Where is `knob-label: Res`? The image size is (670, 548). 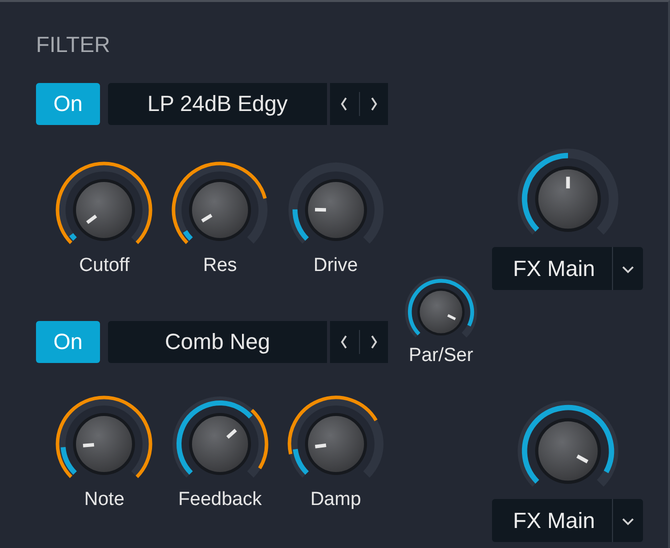 knob-label: Res is located at coordinates (220, 266).